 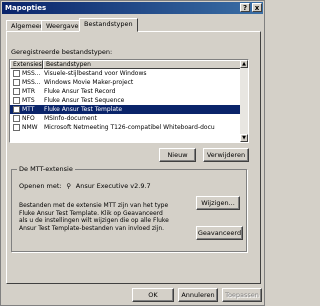 What do you see at coordinates (108, 25) in the screenshot?
I see `tab-bestandstypen: Bestandstypen` at bounding box center [108, 25].